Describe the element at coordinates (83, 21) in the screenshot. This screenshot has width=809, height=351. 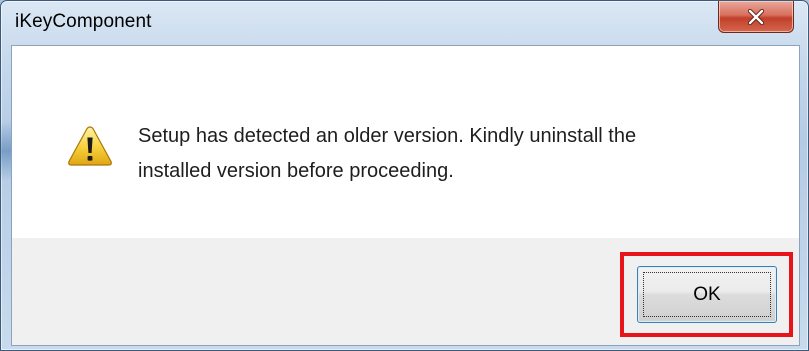
I see `window-title: iKeyComponent` at that location.